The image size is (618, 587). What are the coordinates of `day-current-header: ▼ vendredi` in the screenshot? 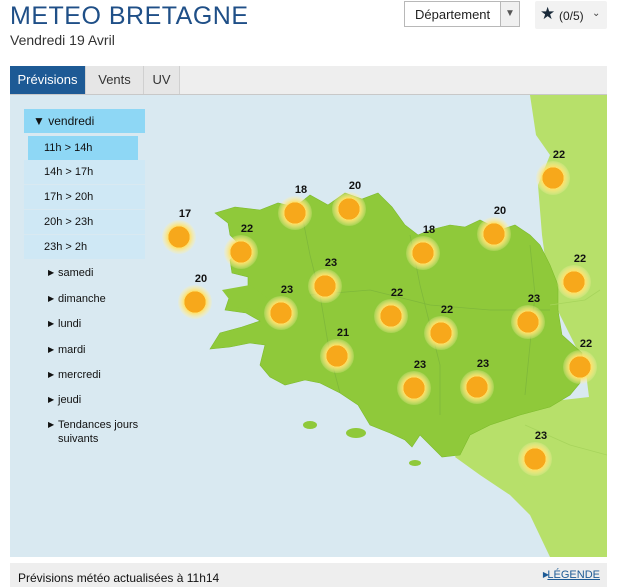 It's located at (84, 121).